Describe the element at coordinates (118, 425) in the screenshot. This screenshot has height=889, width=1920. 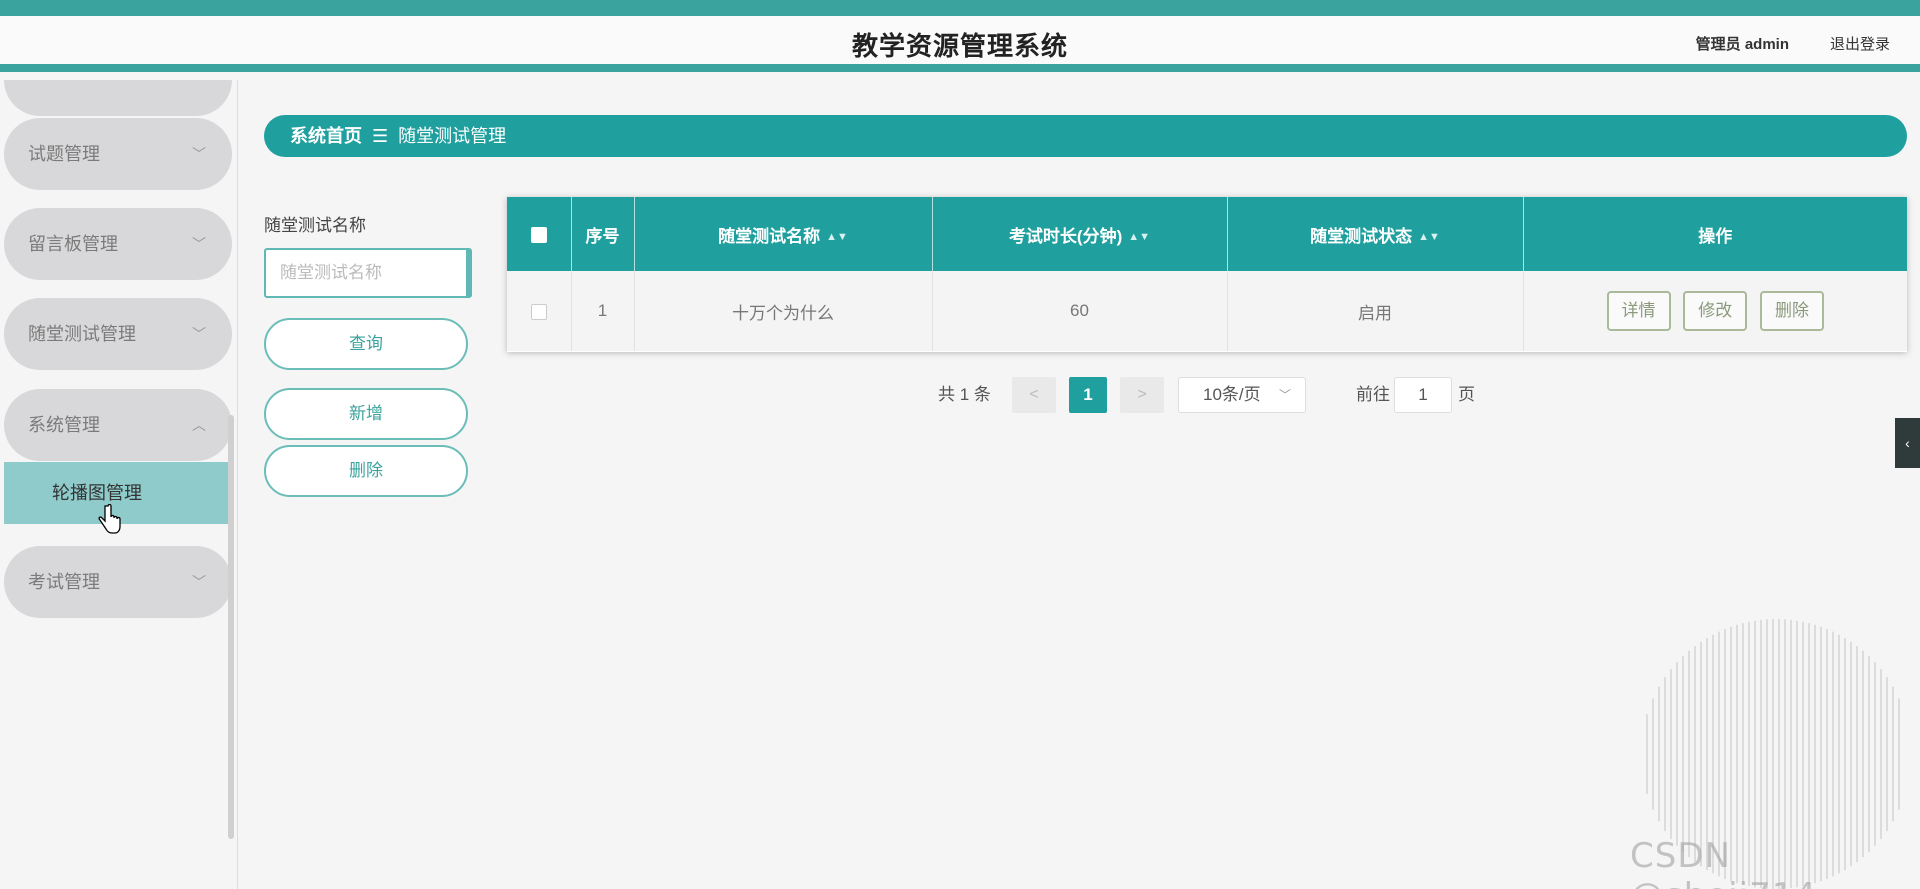
I see `sidebar-item-system: 系统管理 ︿` at that location.